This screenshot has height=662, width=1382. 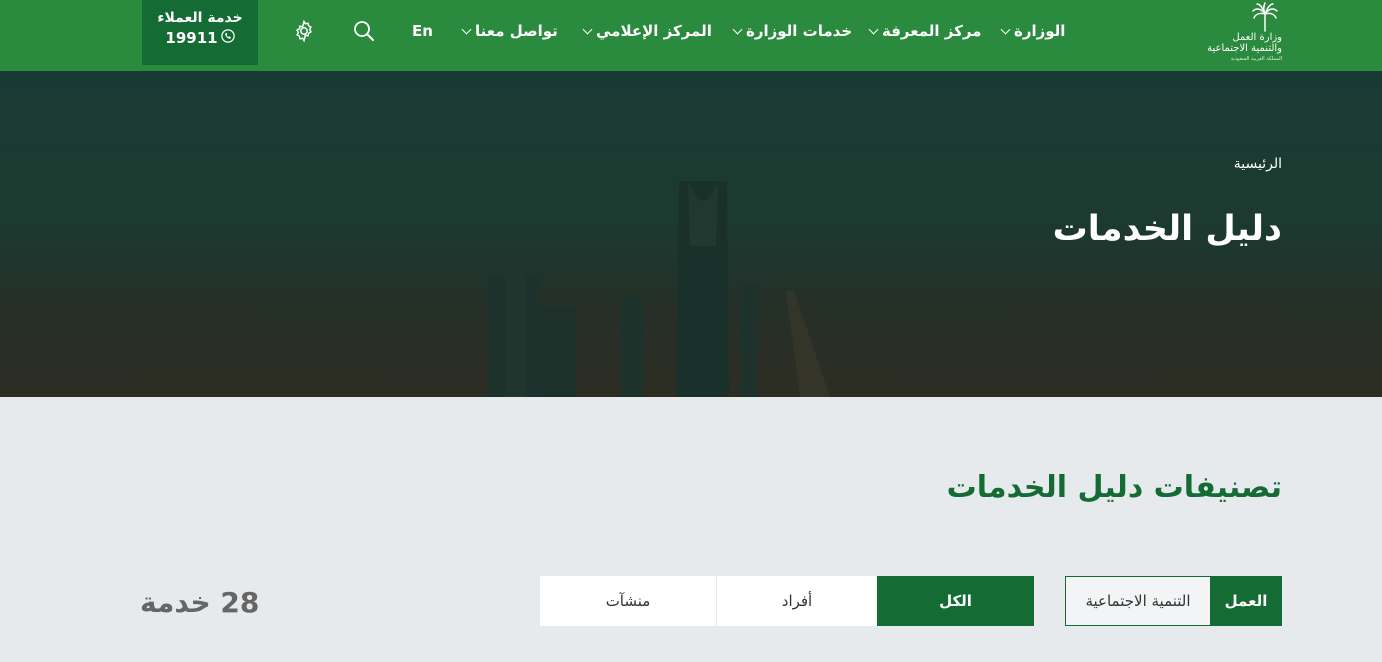 I want to click on customer-service-box: خدمة العملاء 19911, so click(x=200, y=32).